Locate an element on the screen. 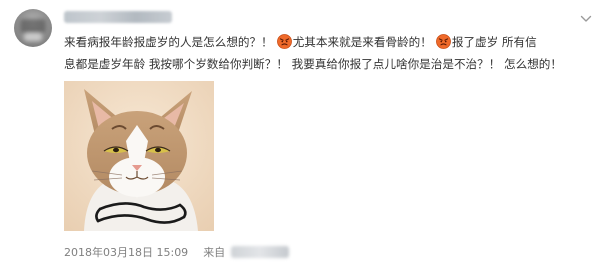  cat-photo is located at coordinates (139, 156).